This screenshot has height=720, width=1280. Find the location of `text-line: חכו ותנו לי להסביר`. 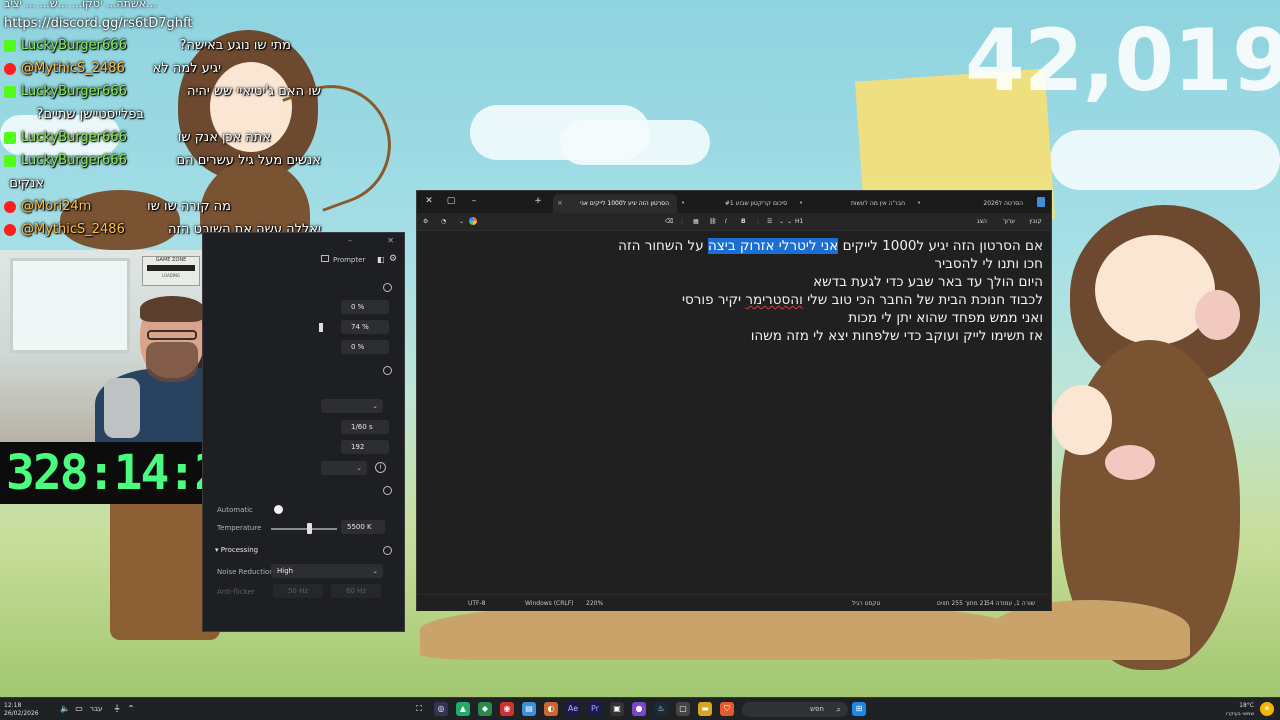

text-line: חכו ותנו לי להסביר is located at coordinates (734, 264).